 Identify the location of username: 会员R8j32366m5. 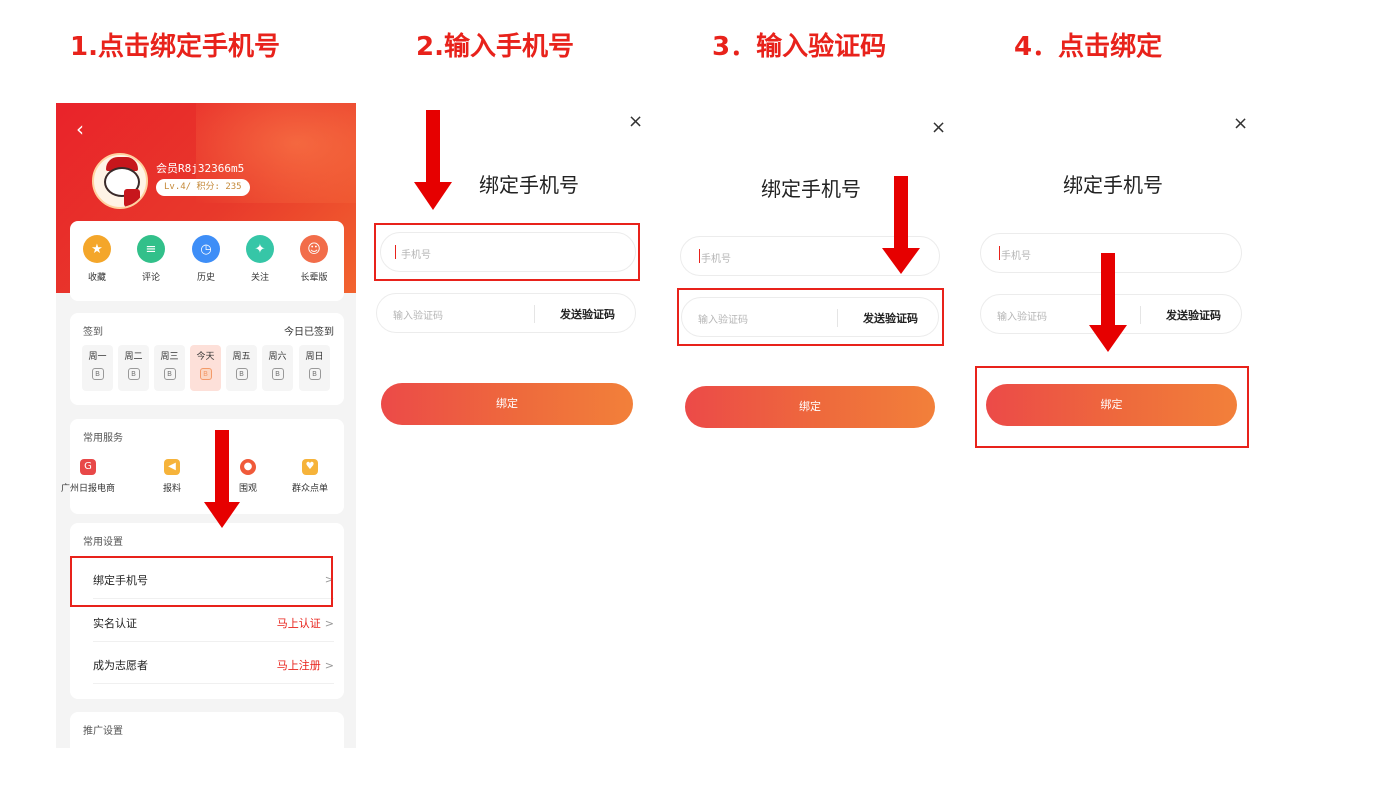
(200, 168).